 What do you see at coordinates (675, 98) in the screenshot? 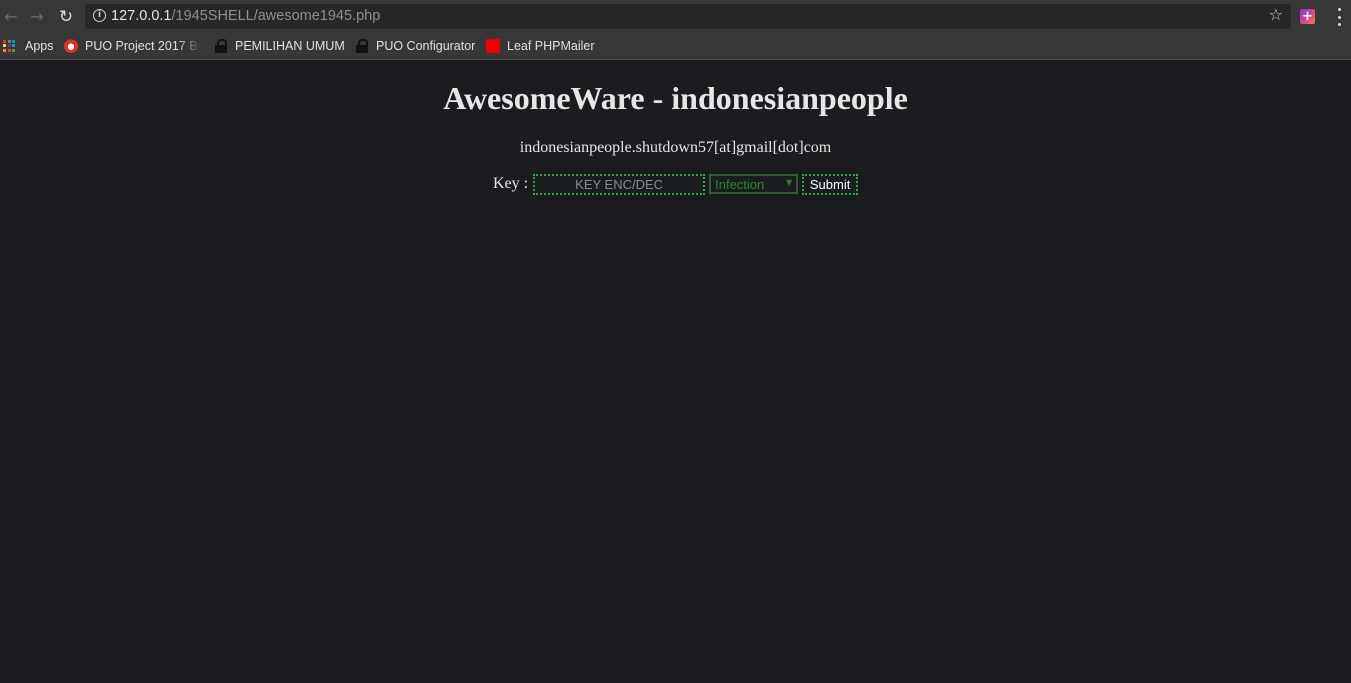
I see `page-title: AwesomeWare - indonesianpeople` at bounding box center [675, 98].